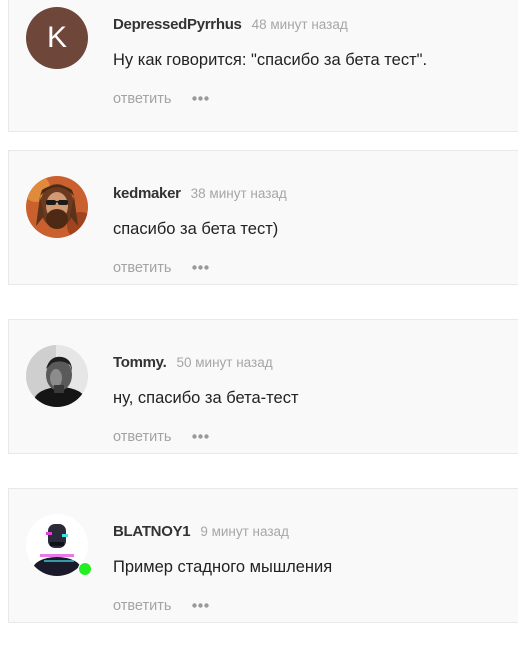 The height and width of the screenshot is (654, 518). I want to click on comment-time: 50 минут назад, so click(224, 362).